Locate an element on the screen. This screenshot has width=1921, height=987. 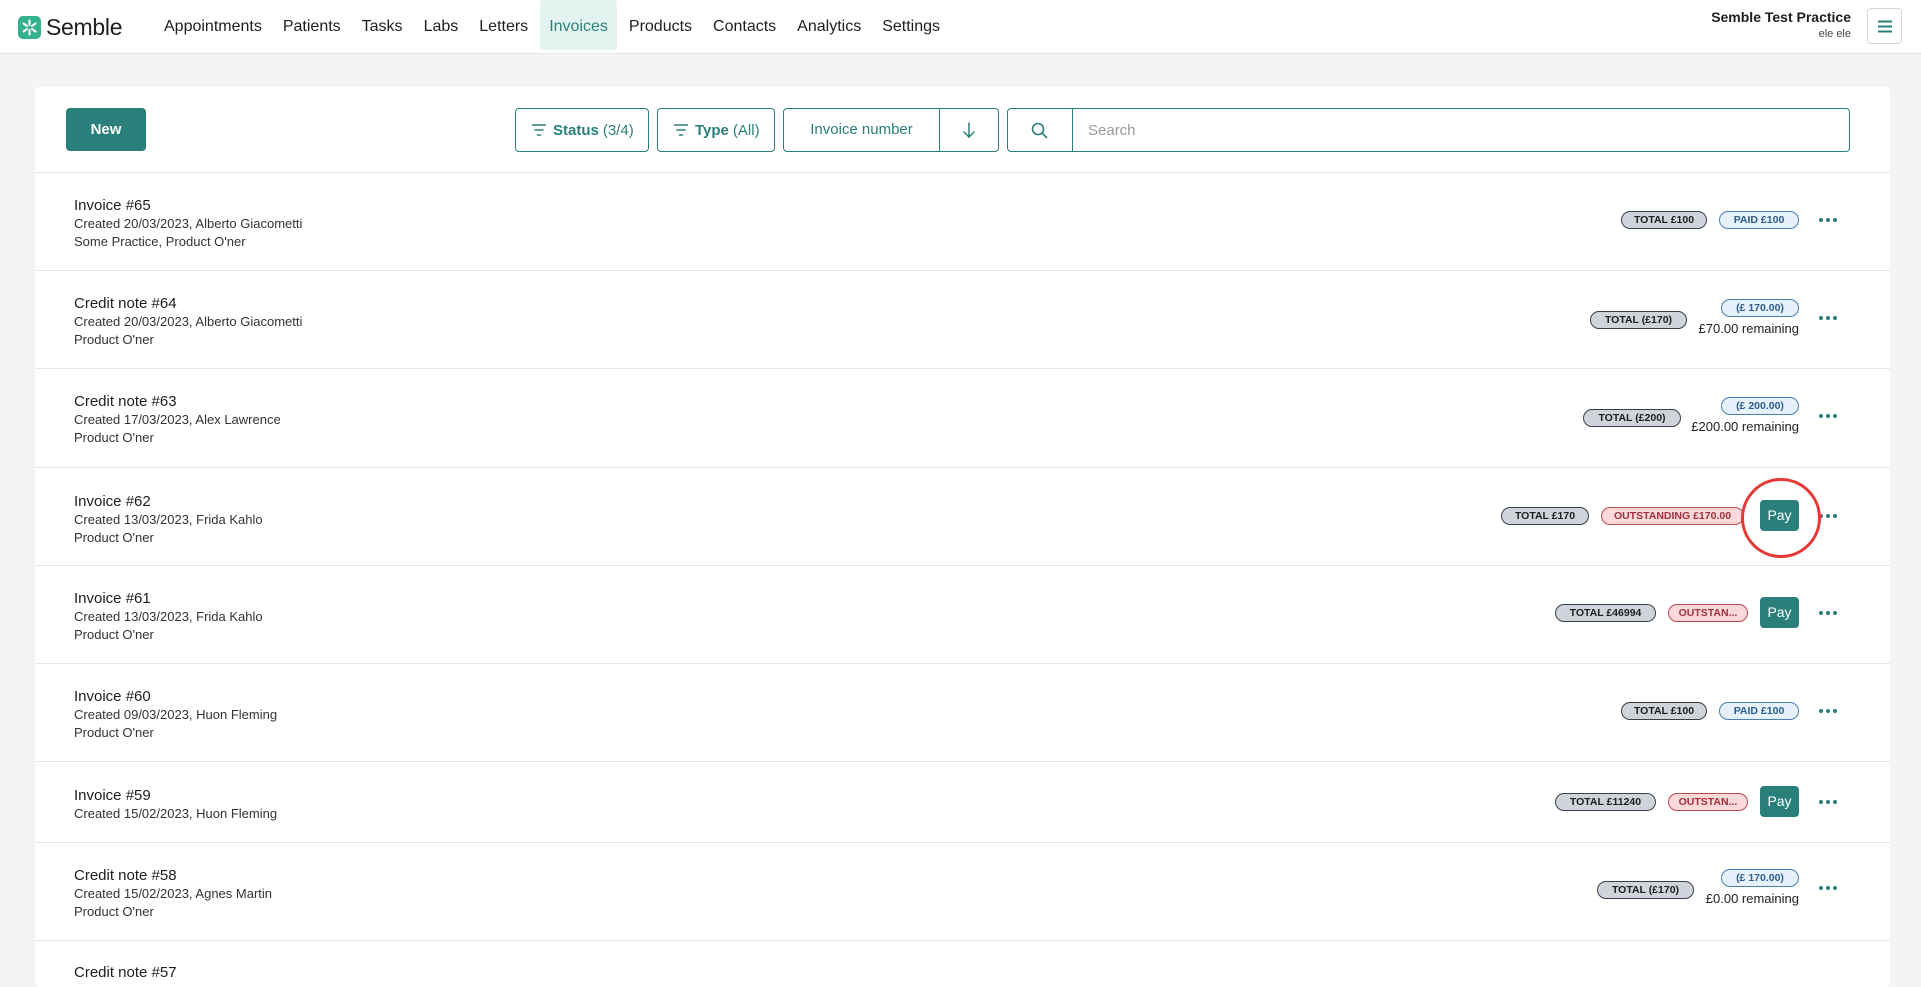
type-filter-button: Type (All) is located at coordinates (716, 130).